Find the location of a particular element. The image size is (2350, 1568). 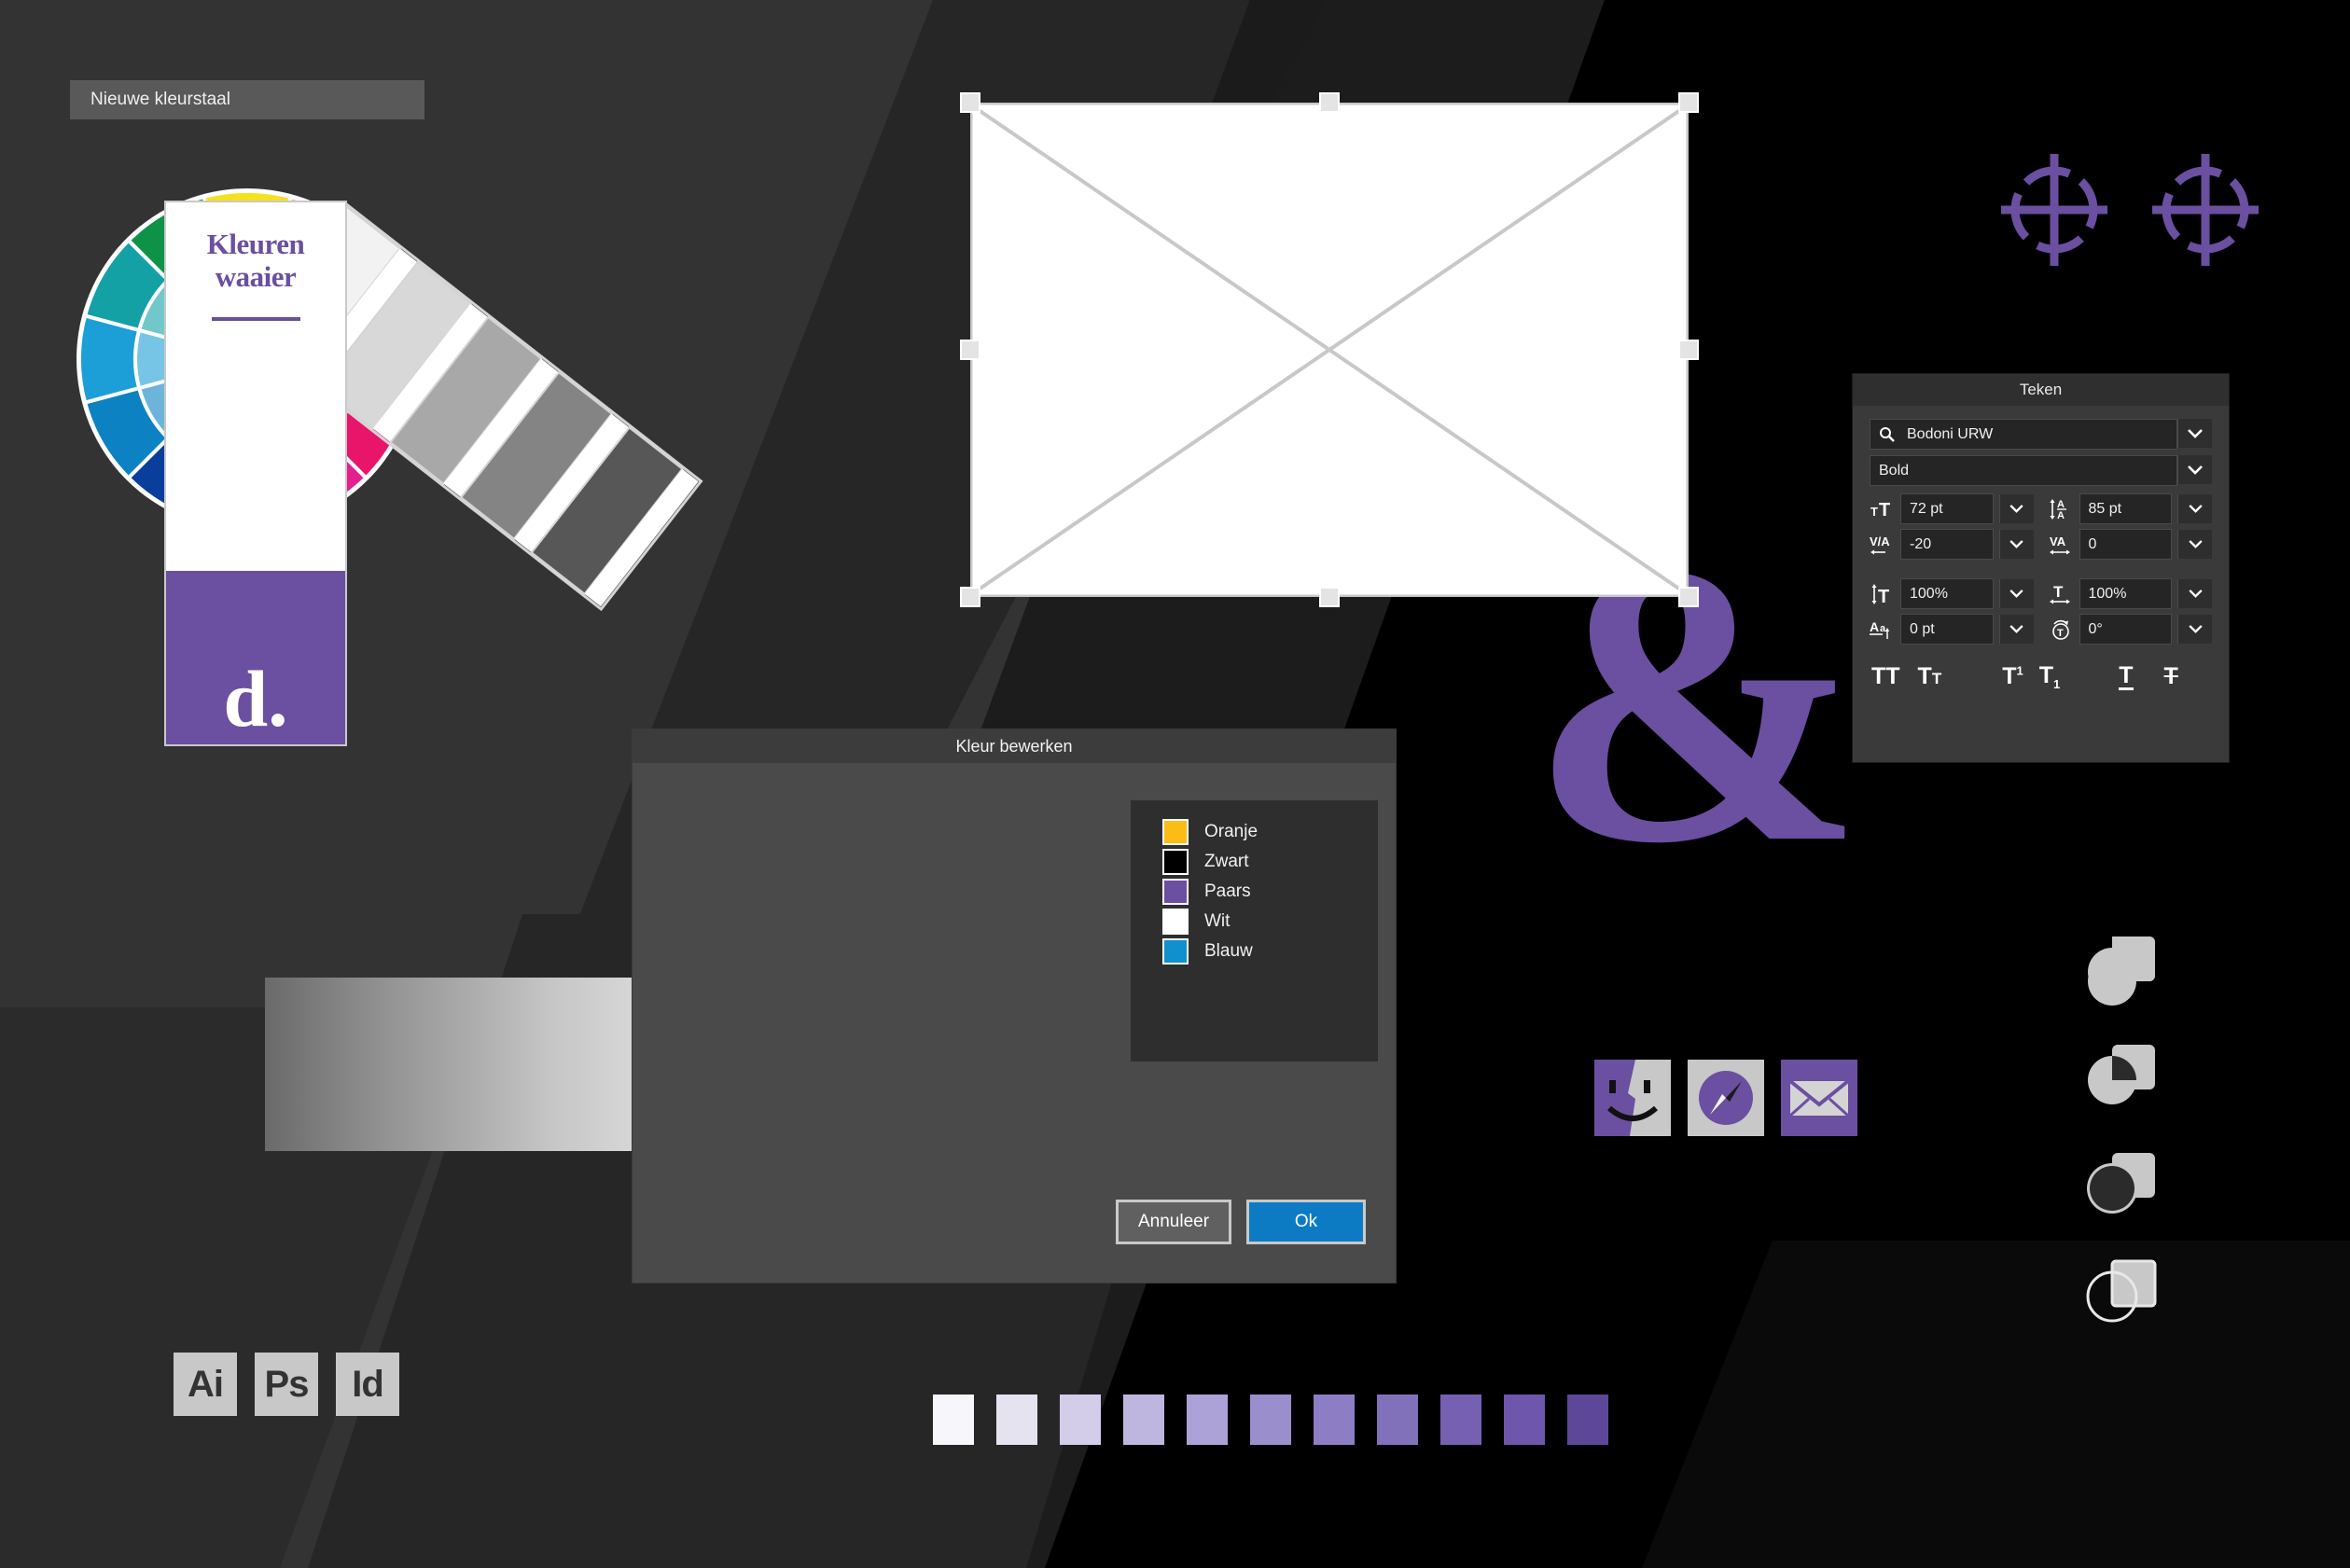

swatch-row: Paars is located at coordinates (1270, 892).